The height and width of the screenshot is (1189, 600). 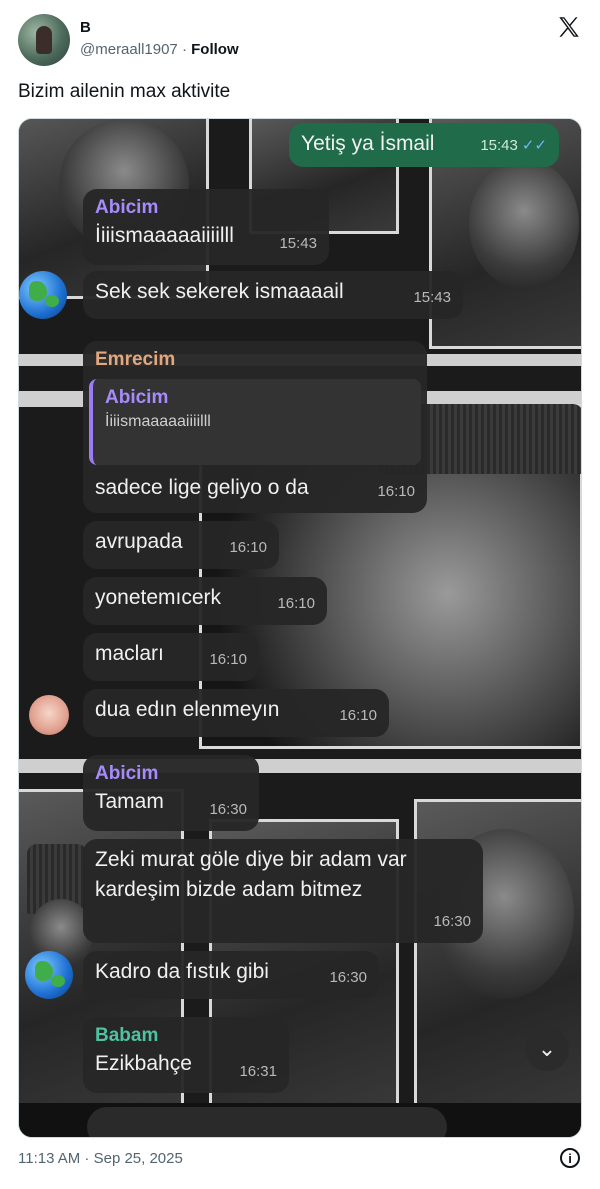 What do you see at coordinates (127, 1035) in the screenshot?
I see `message-sender: Babam` at bounding box center [127, 1035].